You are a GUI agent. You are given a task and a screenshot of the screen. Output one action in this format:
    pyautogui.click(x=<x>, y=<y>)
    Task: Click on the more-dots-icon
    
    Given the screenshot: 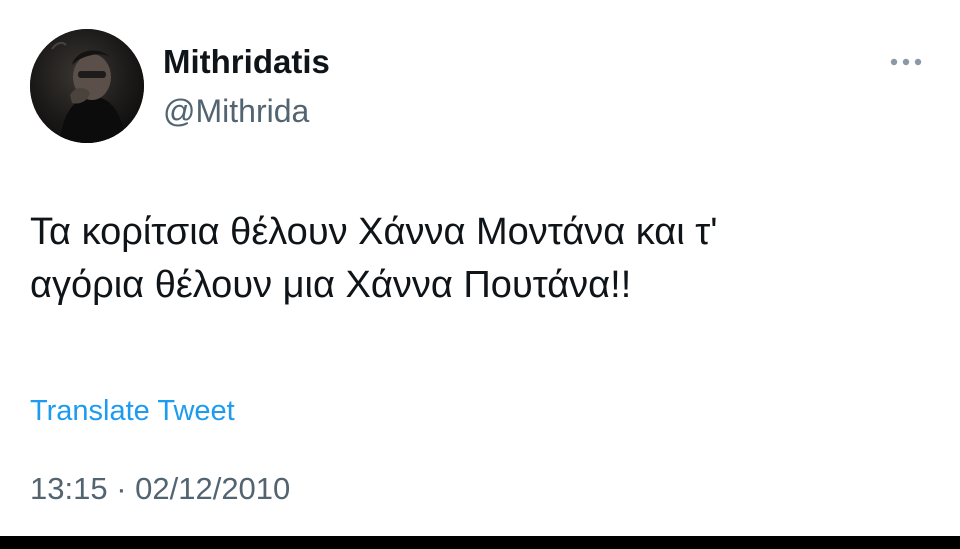 What is the action you would take?
    pyautogui.click(x=906, y=62)
    